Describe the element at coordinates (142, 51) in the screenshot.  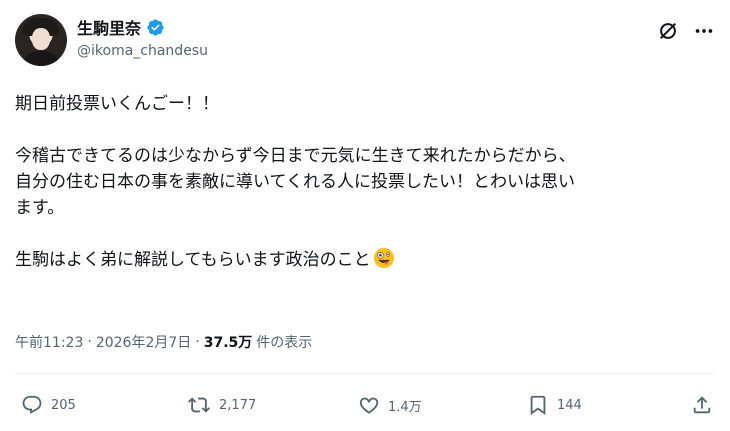
I see `author-handle: @ikoma_chandesu` at that location.